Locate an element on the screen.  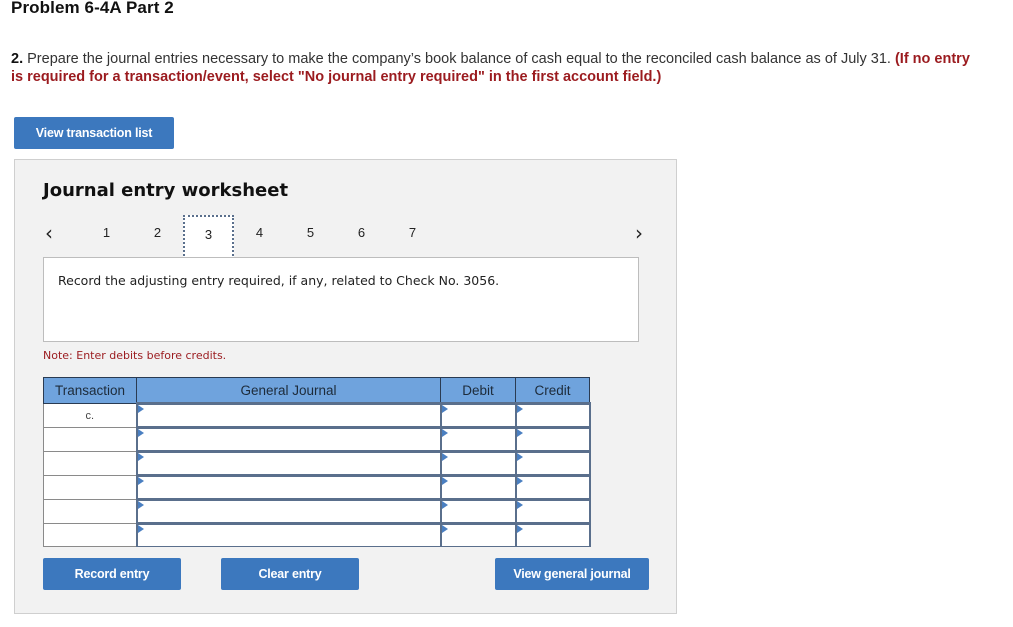
record-entry-button: Record entry is located at coordinates (112, 574).